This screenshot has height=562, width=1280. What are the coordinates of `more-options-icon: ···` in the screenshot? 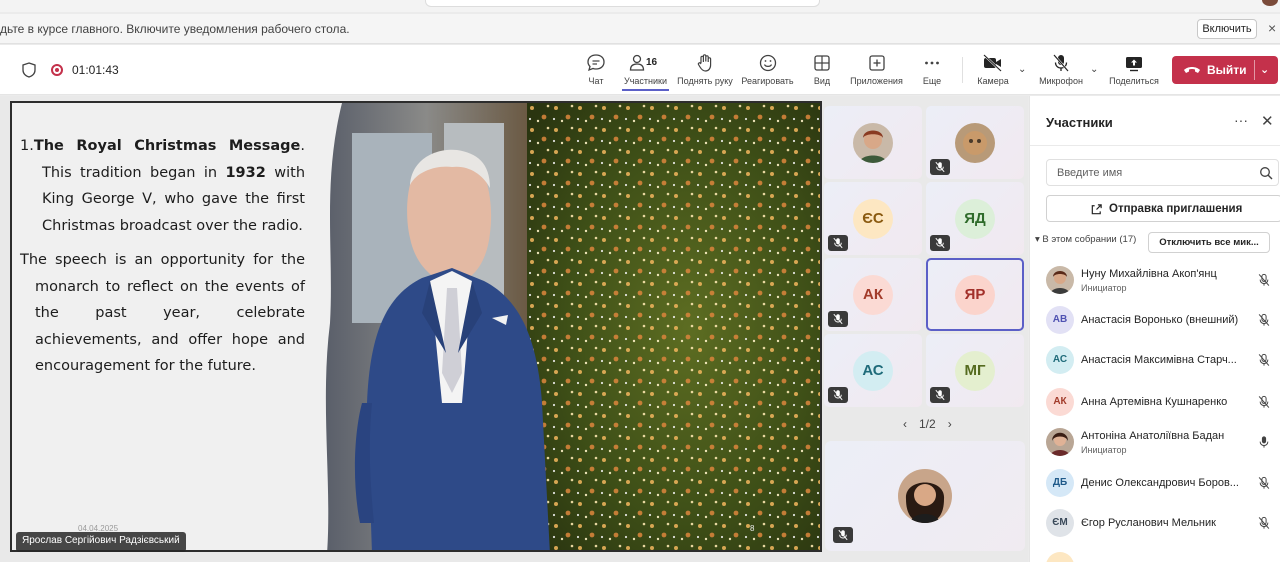 It's located at (1241, 120).